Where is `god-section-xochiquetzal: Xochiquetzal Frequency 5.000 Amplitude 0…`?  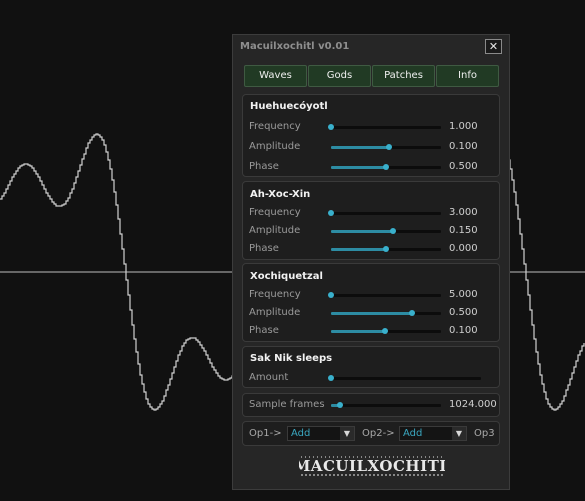 god-section-xochiquetzal: Xochiquetzal Frequency 5.000 Amplitude 0… is located at coordinates (371, 302).